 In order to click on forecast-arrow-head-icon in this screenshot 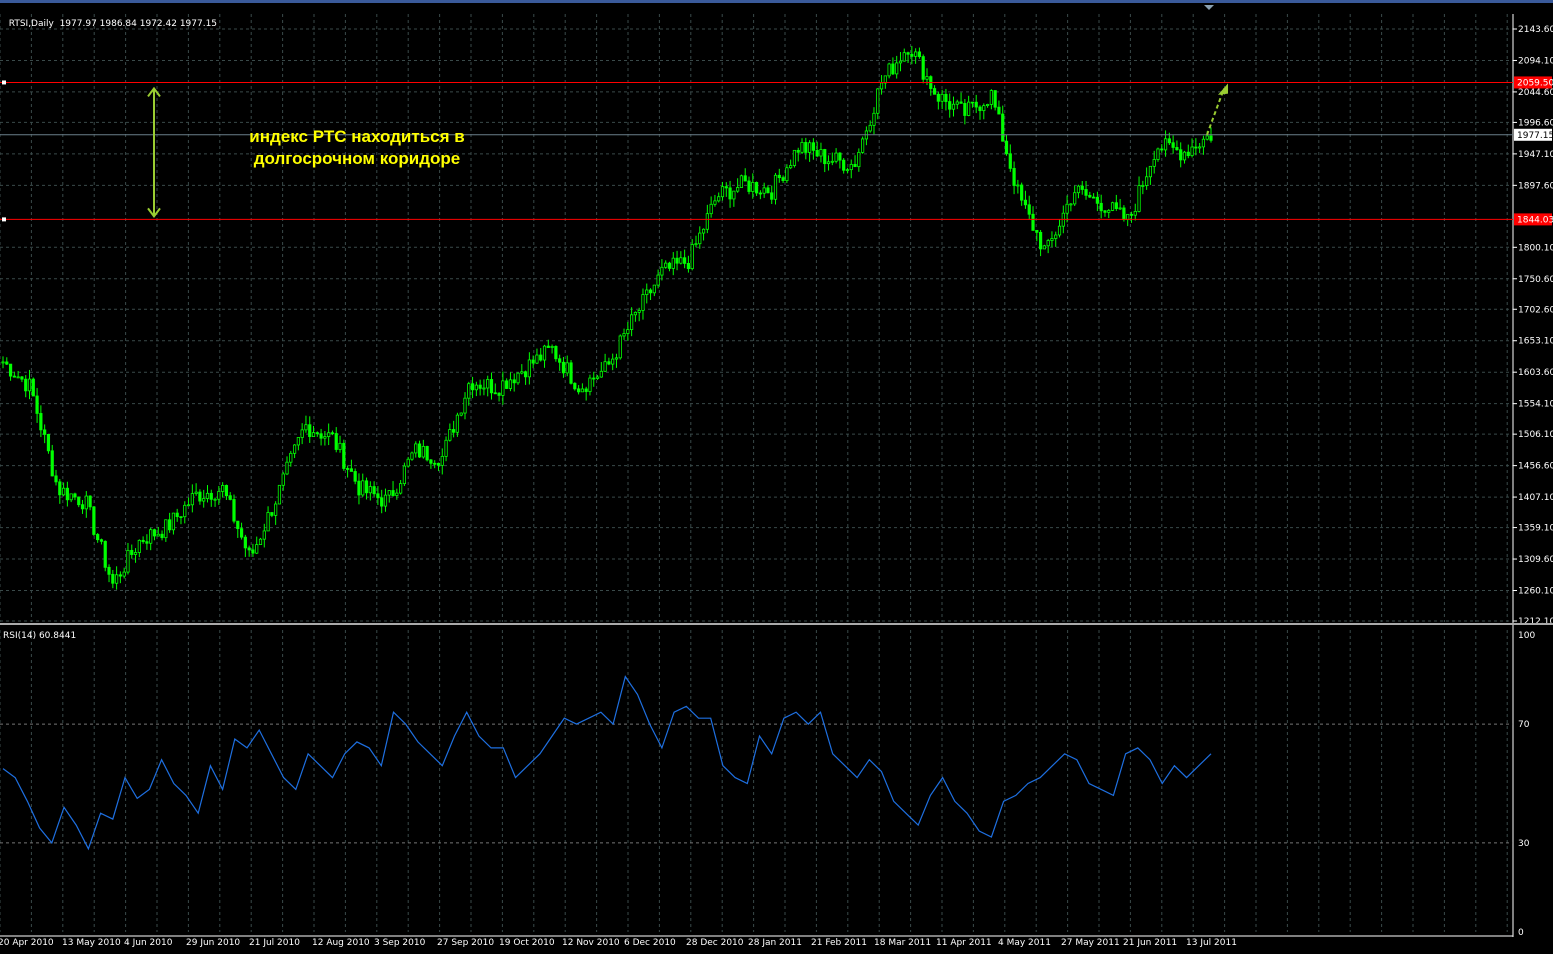, I will do `click(1223, 89)`.